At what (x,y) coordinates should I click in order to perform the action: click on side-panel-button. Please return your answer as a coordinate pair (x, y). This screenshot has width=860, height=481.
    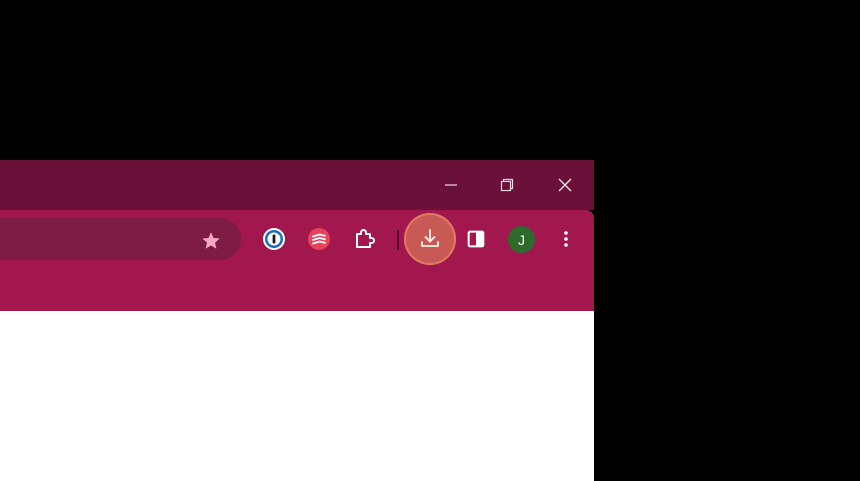
    Looking at the image, I should click on (476, 239).